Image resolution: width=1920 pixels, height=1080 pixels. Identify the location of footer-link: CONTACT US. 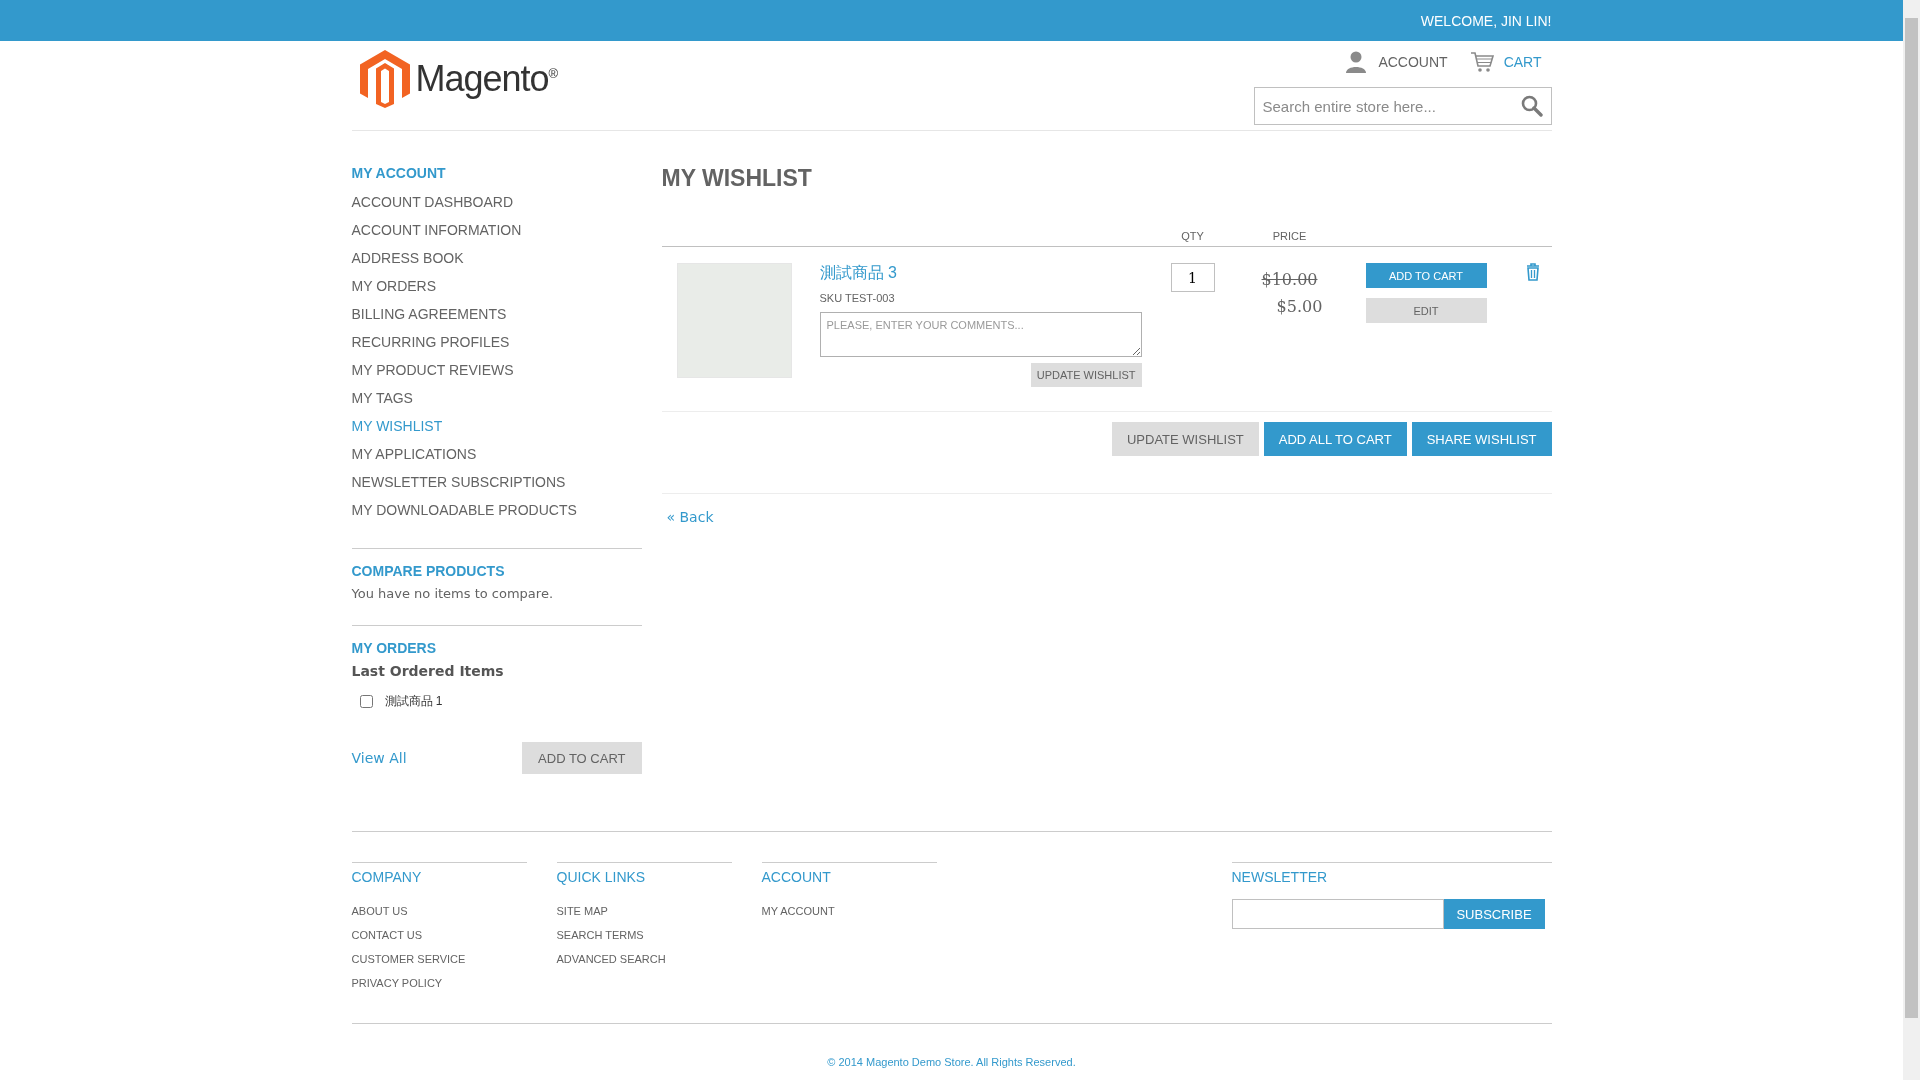
(439, 935).